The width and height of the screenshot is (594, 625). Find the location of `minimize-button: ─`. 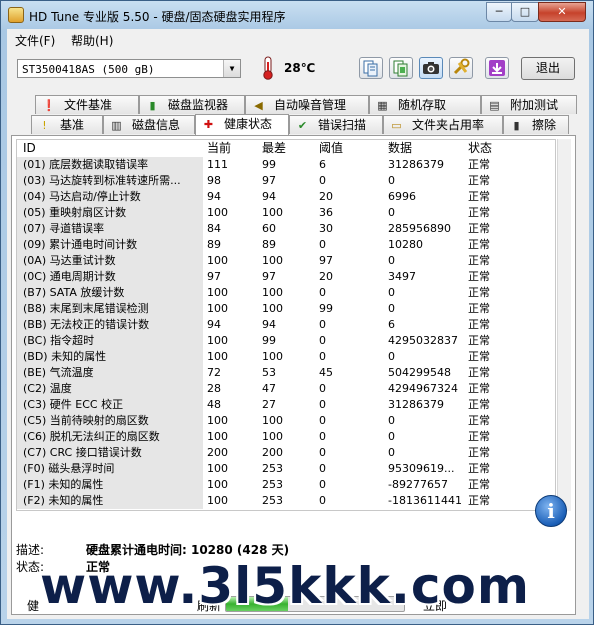

minimize-button: ─ is located at coordinates (499, 12).